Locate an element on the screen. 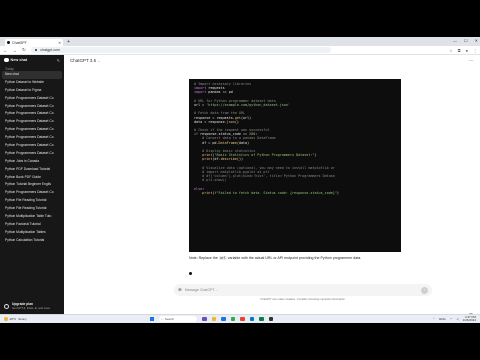  sidebar-chat-item: Python Book PDF Guide is located at coordinates (32, 178).